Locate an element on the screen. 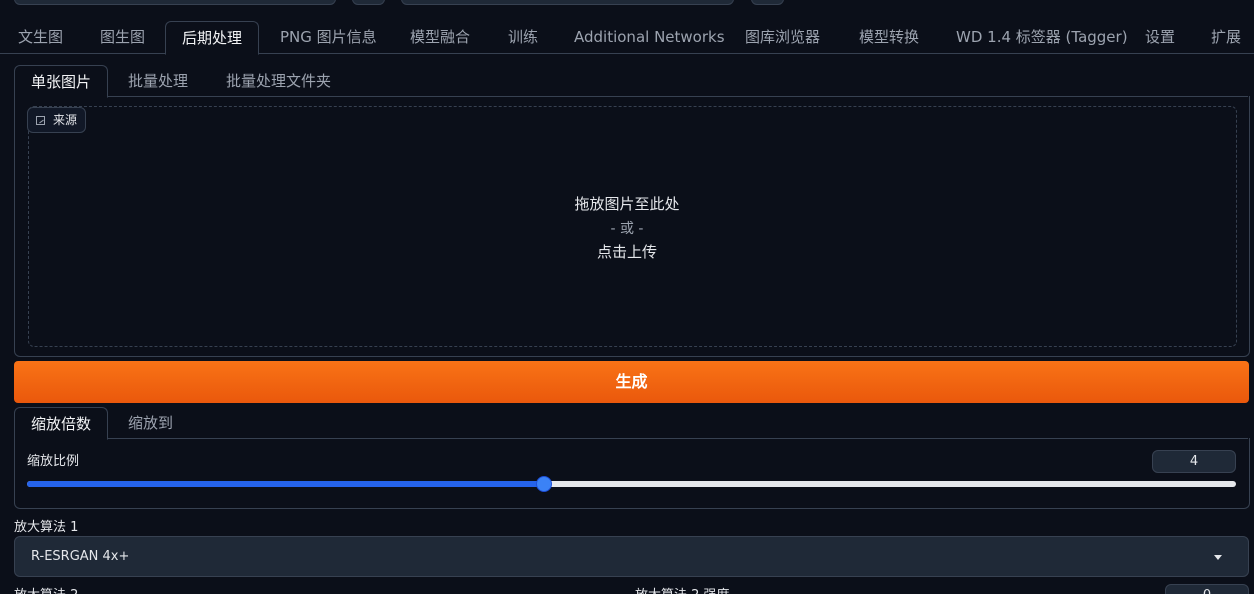 The image size is (1254, 594). generate-button: 生成 is located at coordinates (631, 382).